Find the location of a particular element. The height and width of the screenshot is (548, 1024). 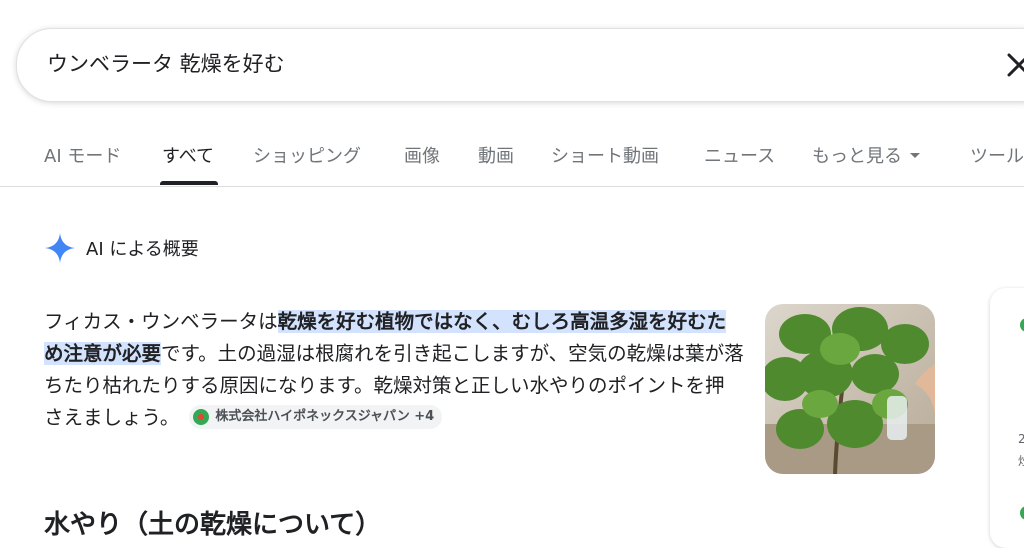

overview-intro: フィカス・ウンベラータは is located at coordinates (161, 321).